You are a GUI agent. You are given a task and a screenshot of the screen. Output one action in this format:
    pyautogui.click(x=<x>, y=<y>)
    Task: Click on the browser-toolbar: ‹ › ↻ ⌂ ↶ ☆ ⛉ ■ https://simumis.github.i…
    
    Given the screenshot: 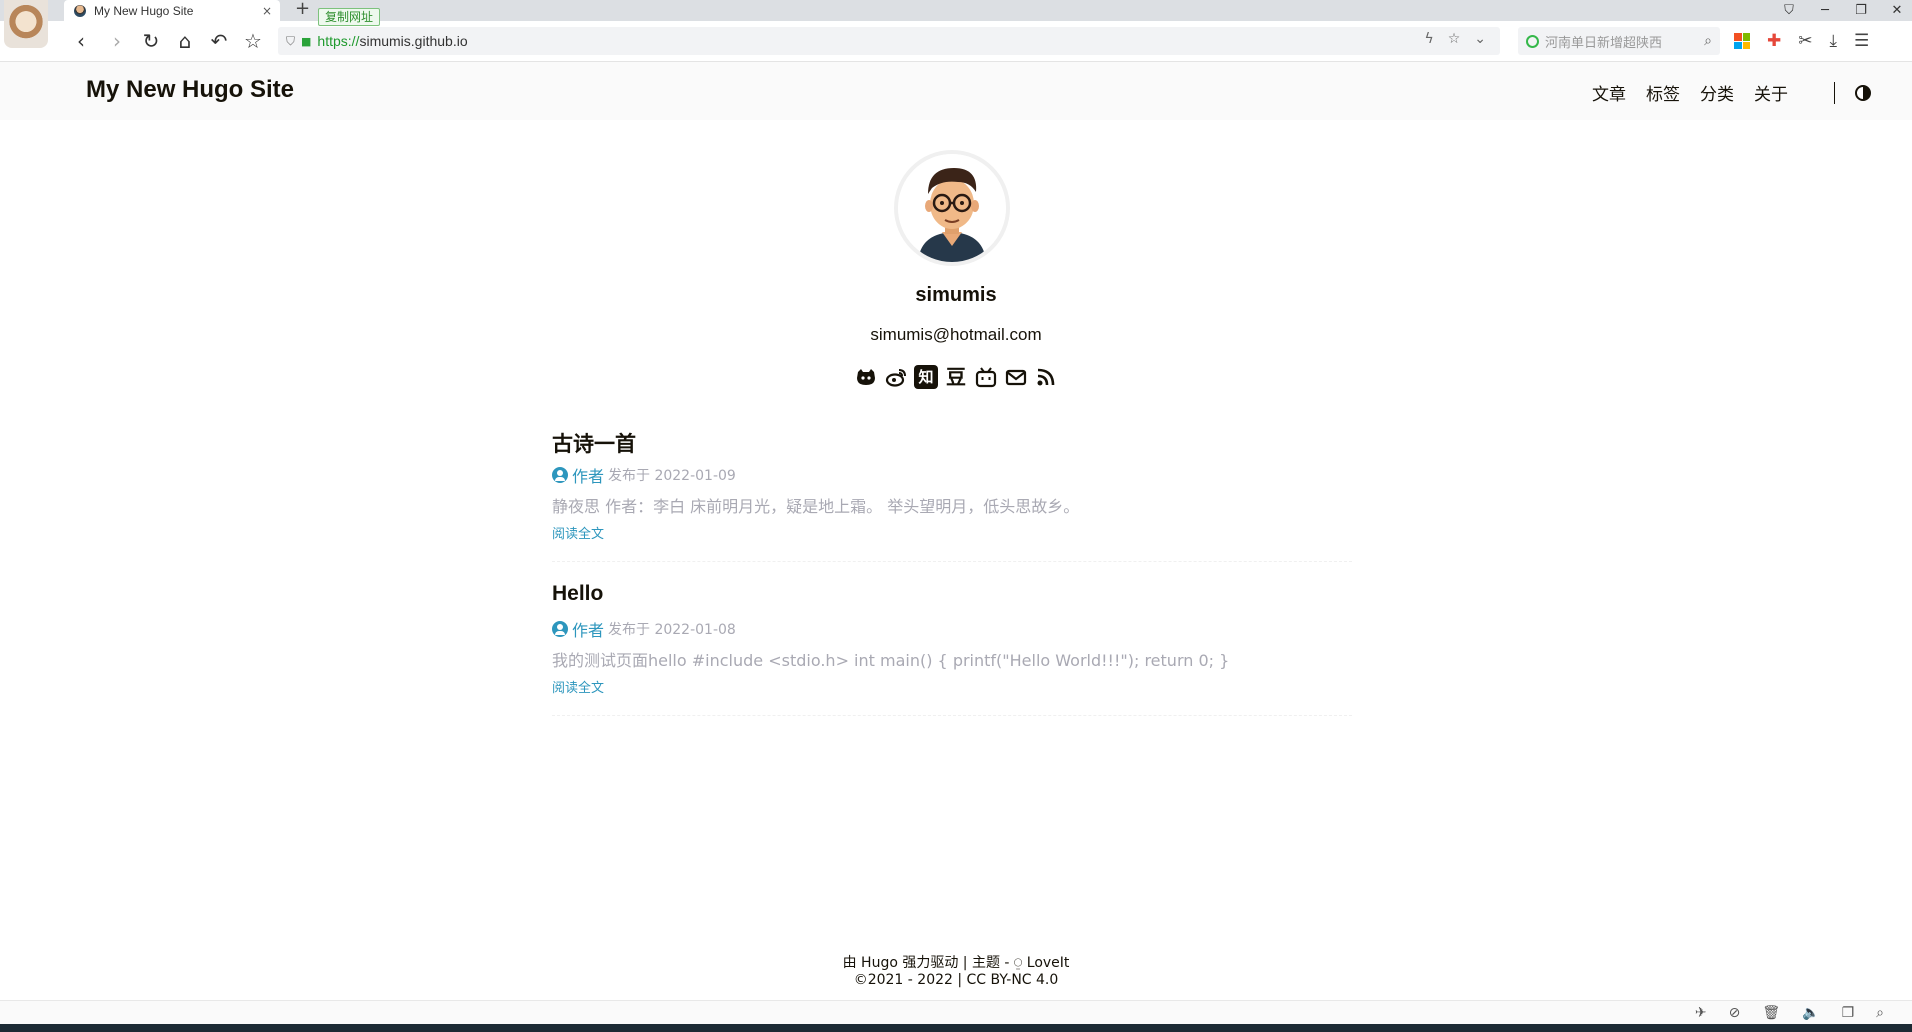 What is the action you would take?
    pyautogui.click(x=956, y=41)
    